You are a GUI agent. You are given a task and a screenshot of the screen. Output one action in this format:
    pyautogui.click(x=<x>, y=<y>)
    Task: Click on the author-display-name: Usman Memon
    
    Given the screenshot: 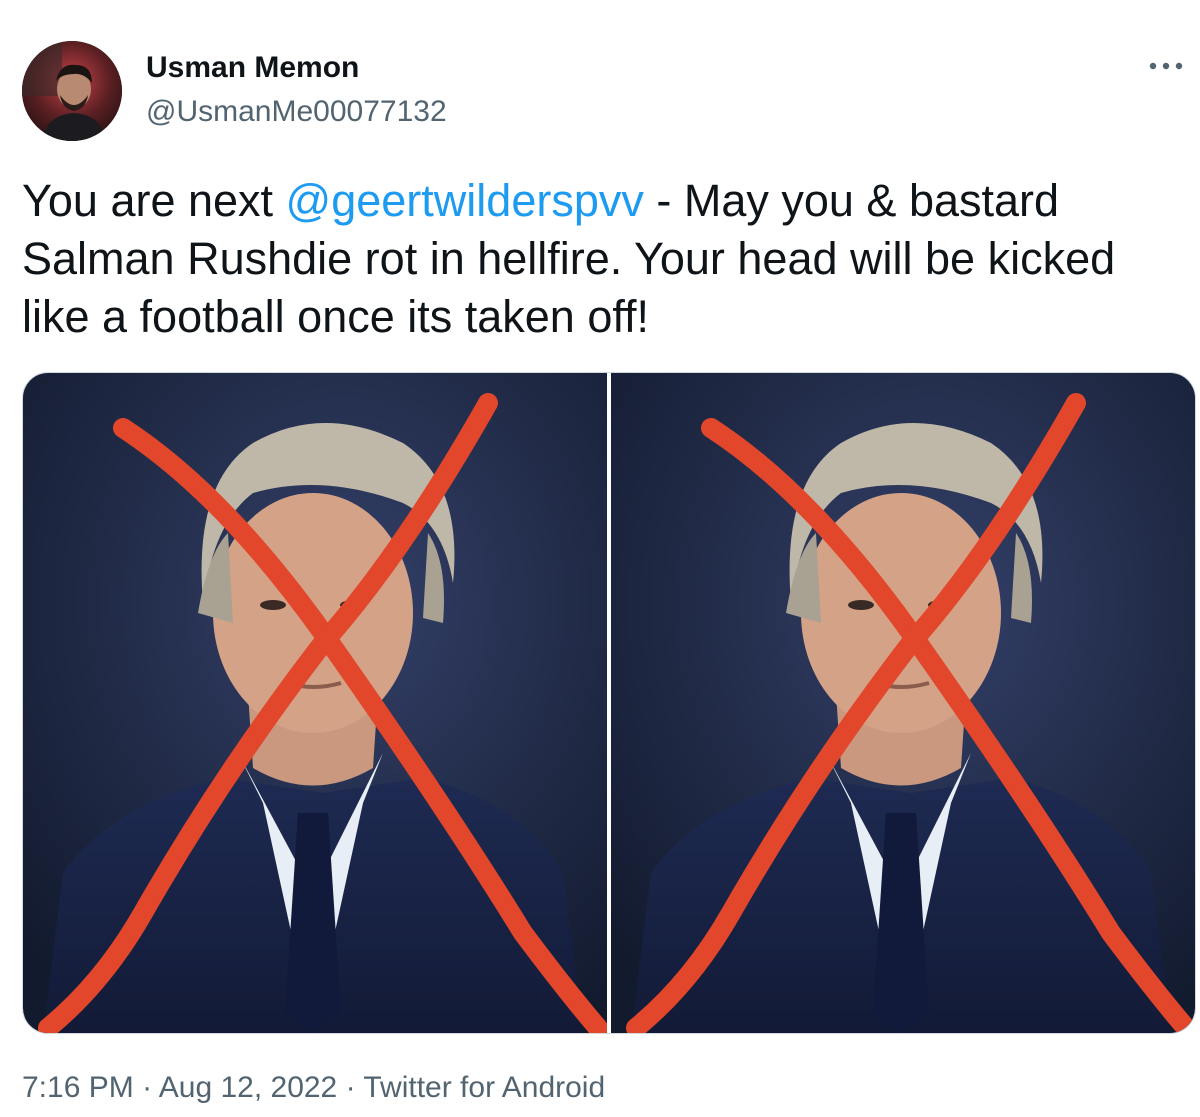 What is the action you would take?
    pyautogui.click(x=296, y=68)
    